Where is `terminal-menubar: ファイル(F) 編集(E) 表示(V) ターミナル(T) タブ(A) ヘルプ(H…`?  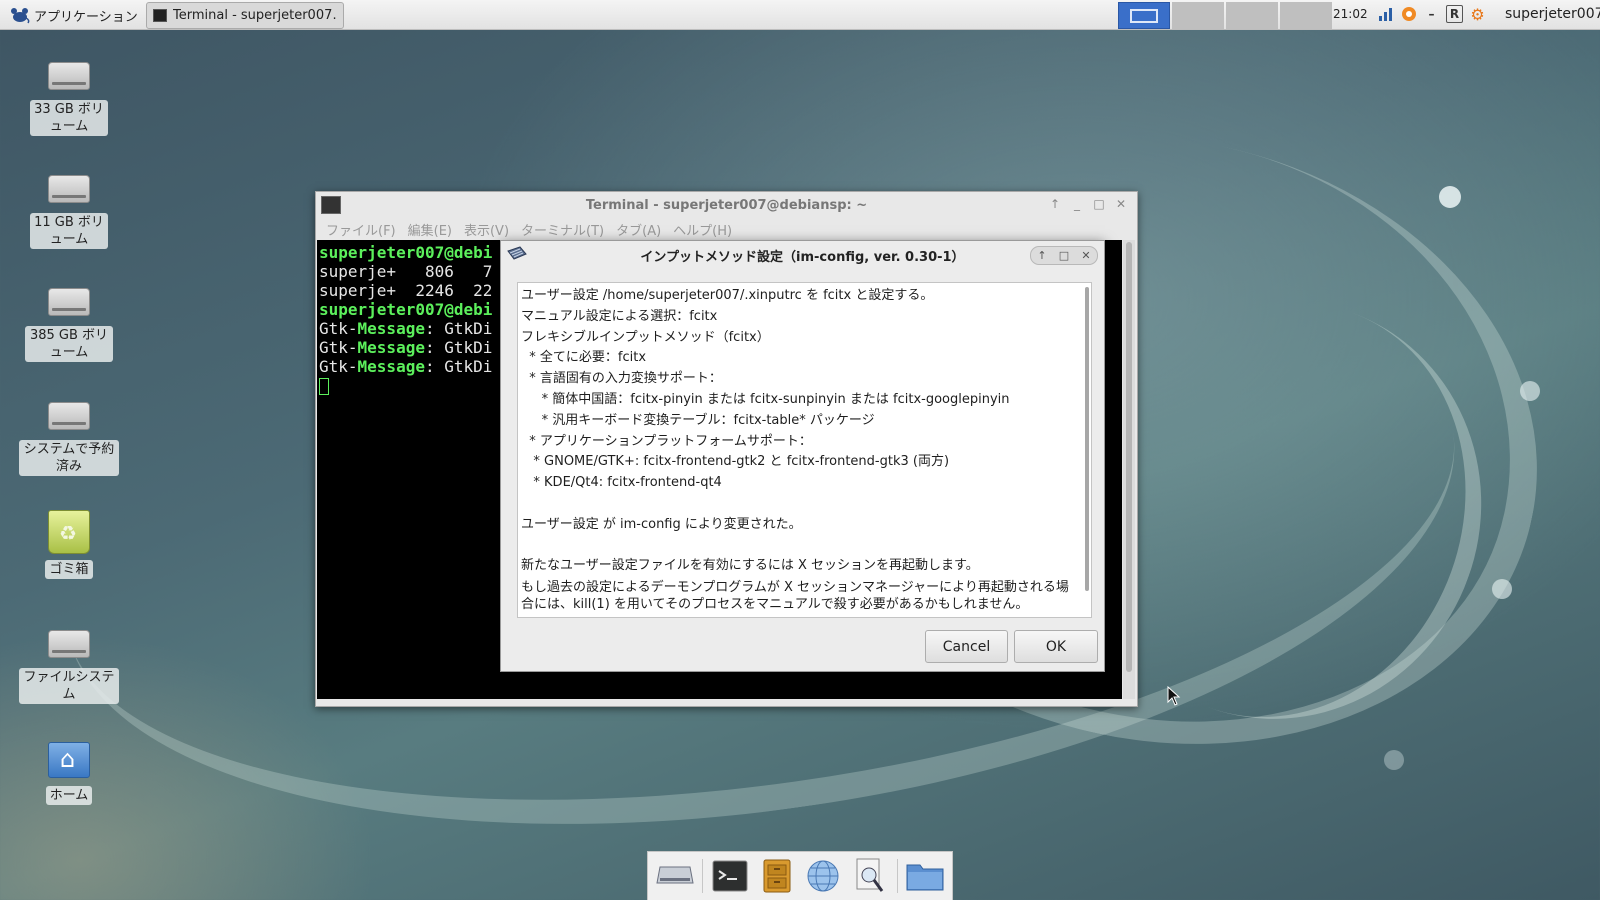
terminal-menubar: ファイル(F) 編集(E) 表示(V) ターミナル(T) タブ(A) ヘルプ(H… is located at coordinates (726, 229).